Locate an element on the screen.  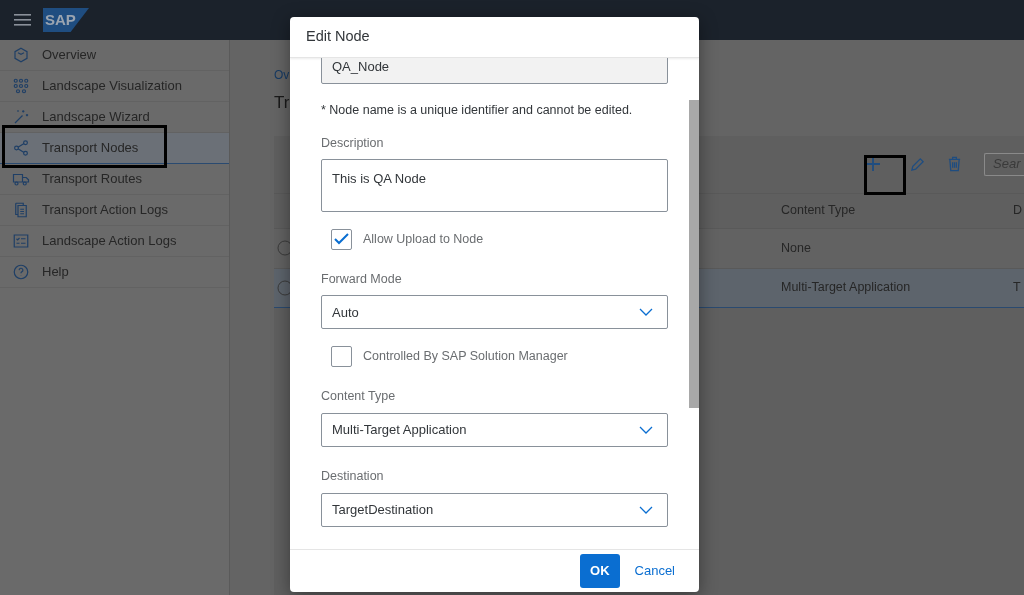
sidebar-item: Transport Action Logs is located at coordinates (114, 210).